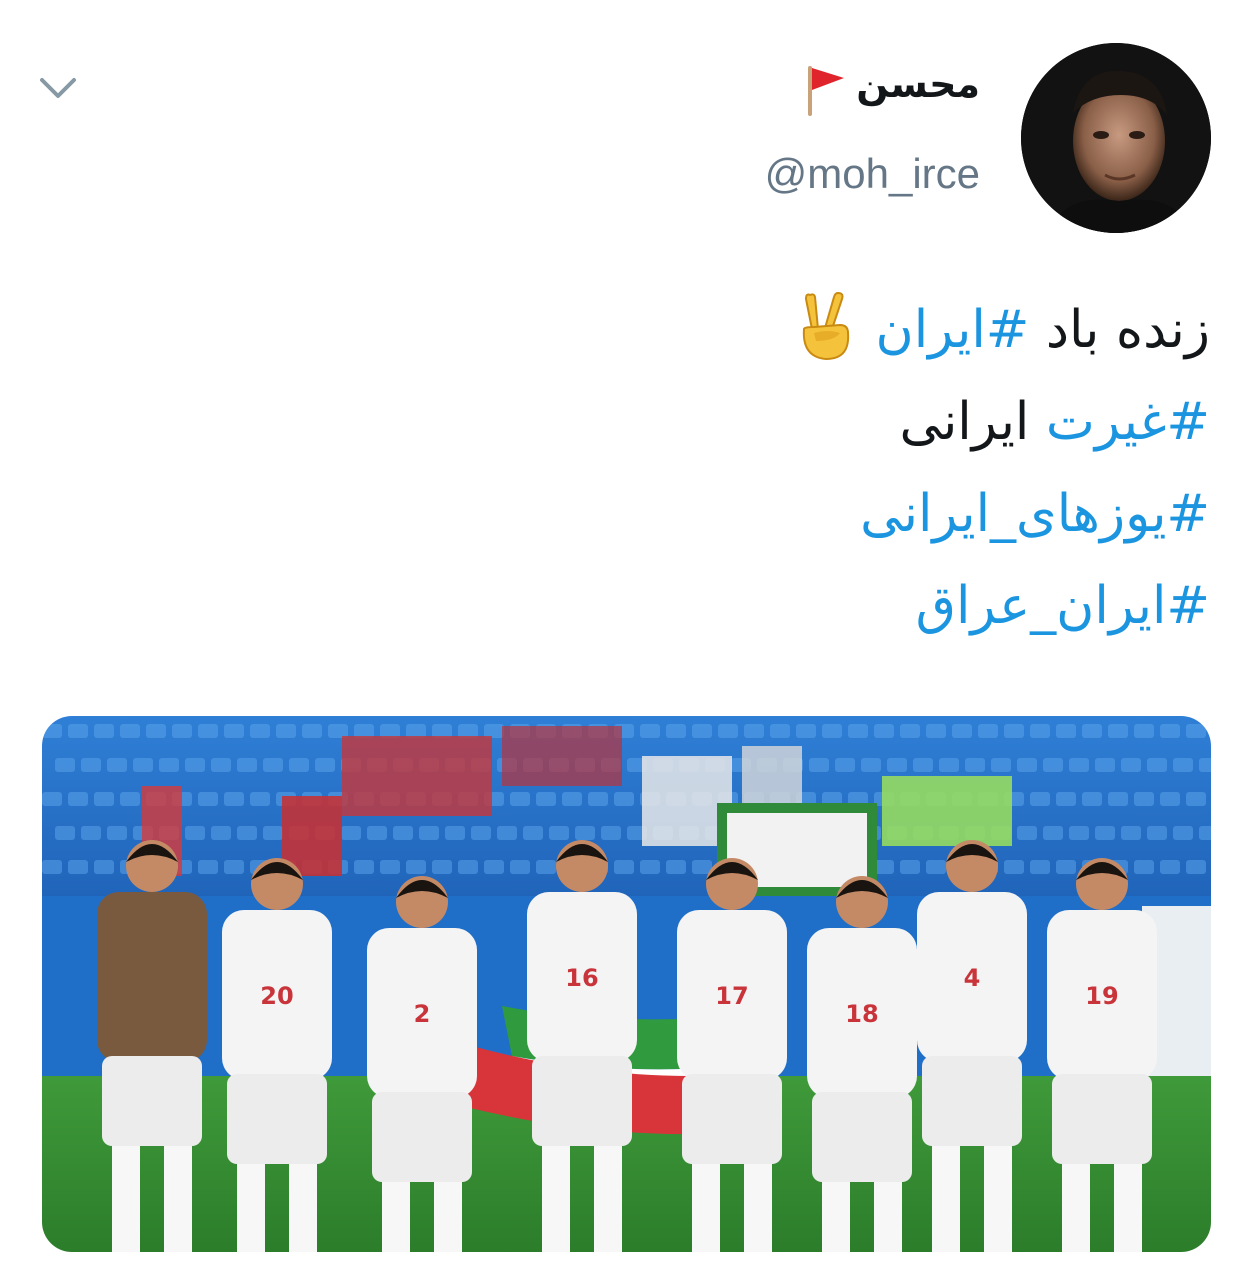  Describe the element at coordinates (1063, 606) in the screenshot. I see `hashtag-iran-iraq: #ایران_عراق` at that location.